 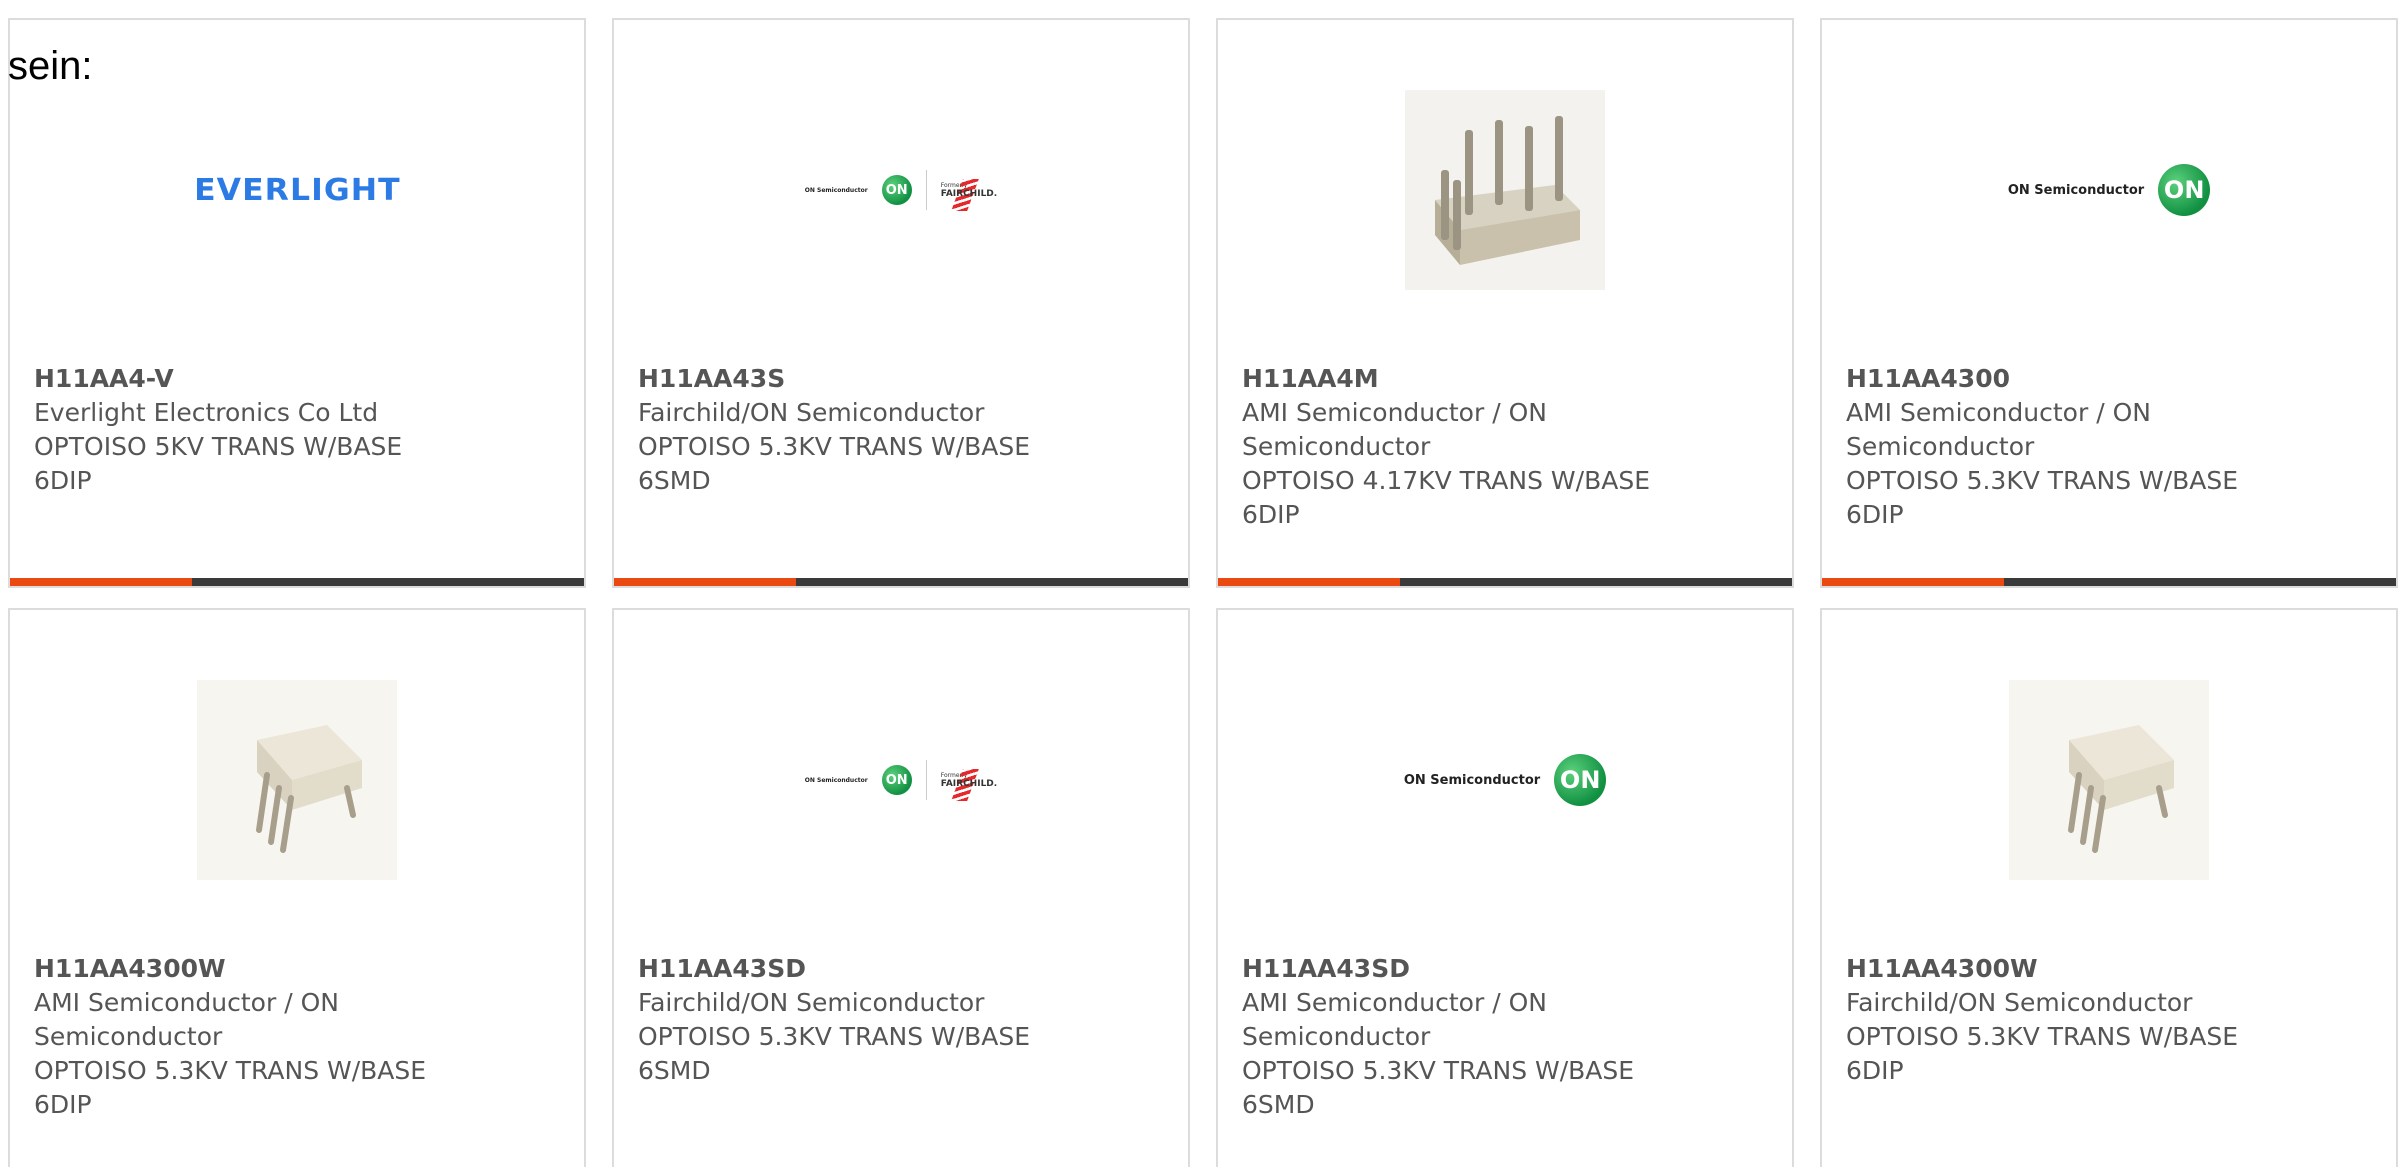 What do you see at coordinates (1446, 480) in the screenshot?
I see `description: OPTOISO 4.17KV TRANS W/BASE` at bounding box center [1446, 480].